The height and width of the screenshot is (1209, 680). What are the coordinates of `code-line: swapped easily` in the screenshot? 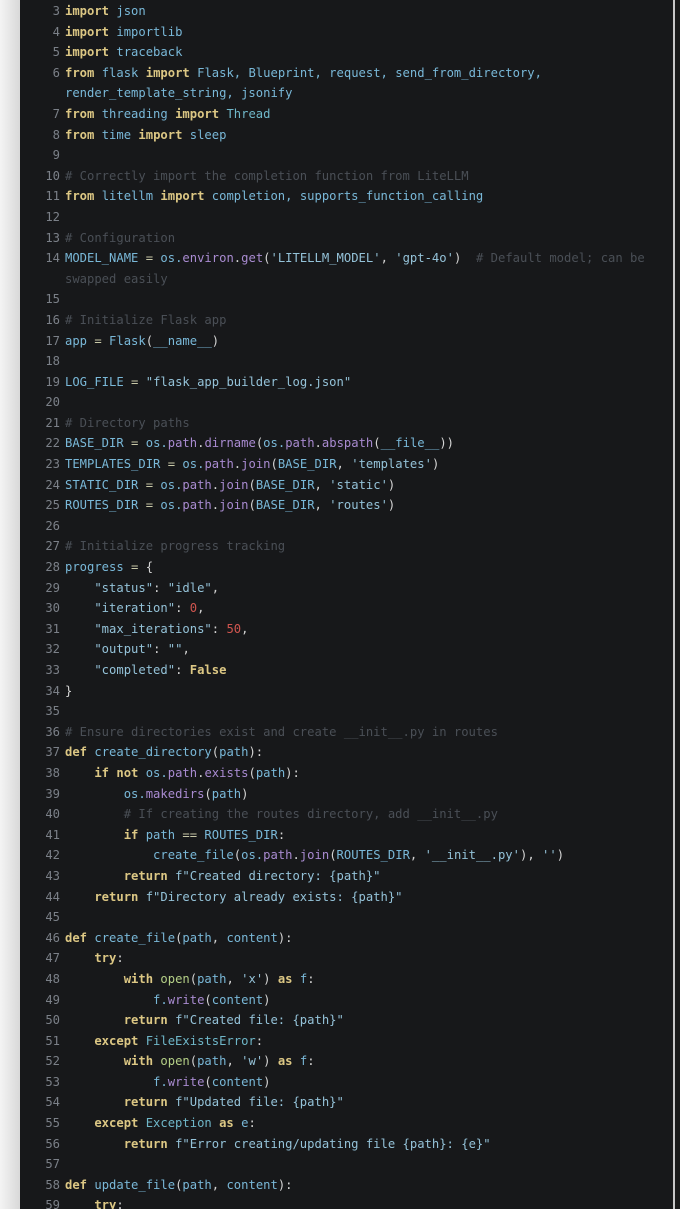 It's located at (346, 279).